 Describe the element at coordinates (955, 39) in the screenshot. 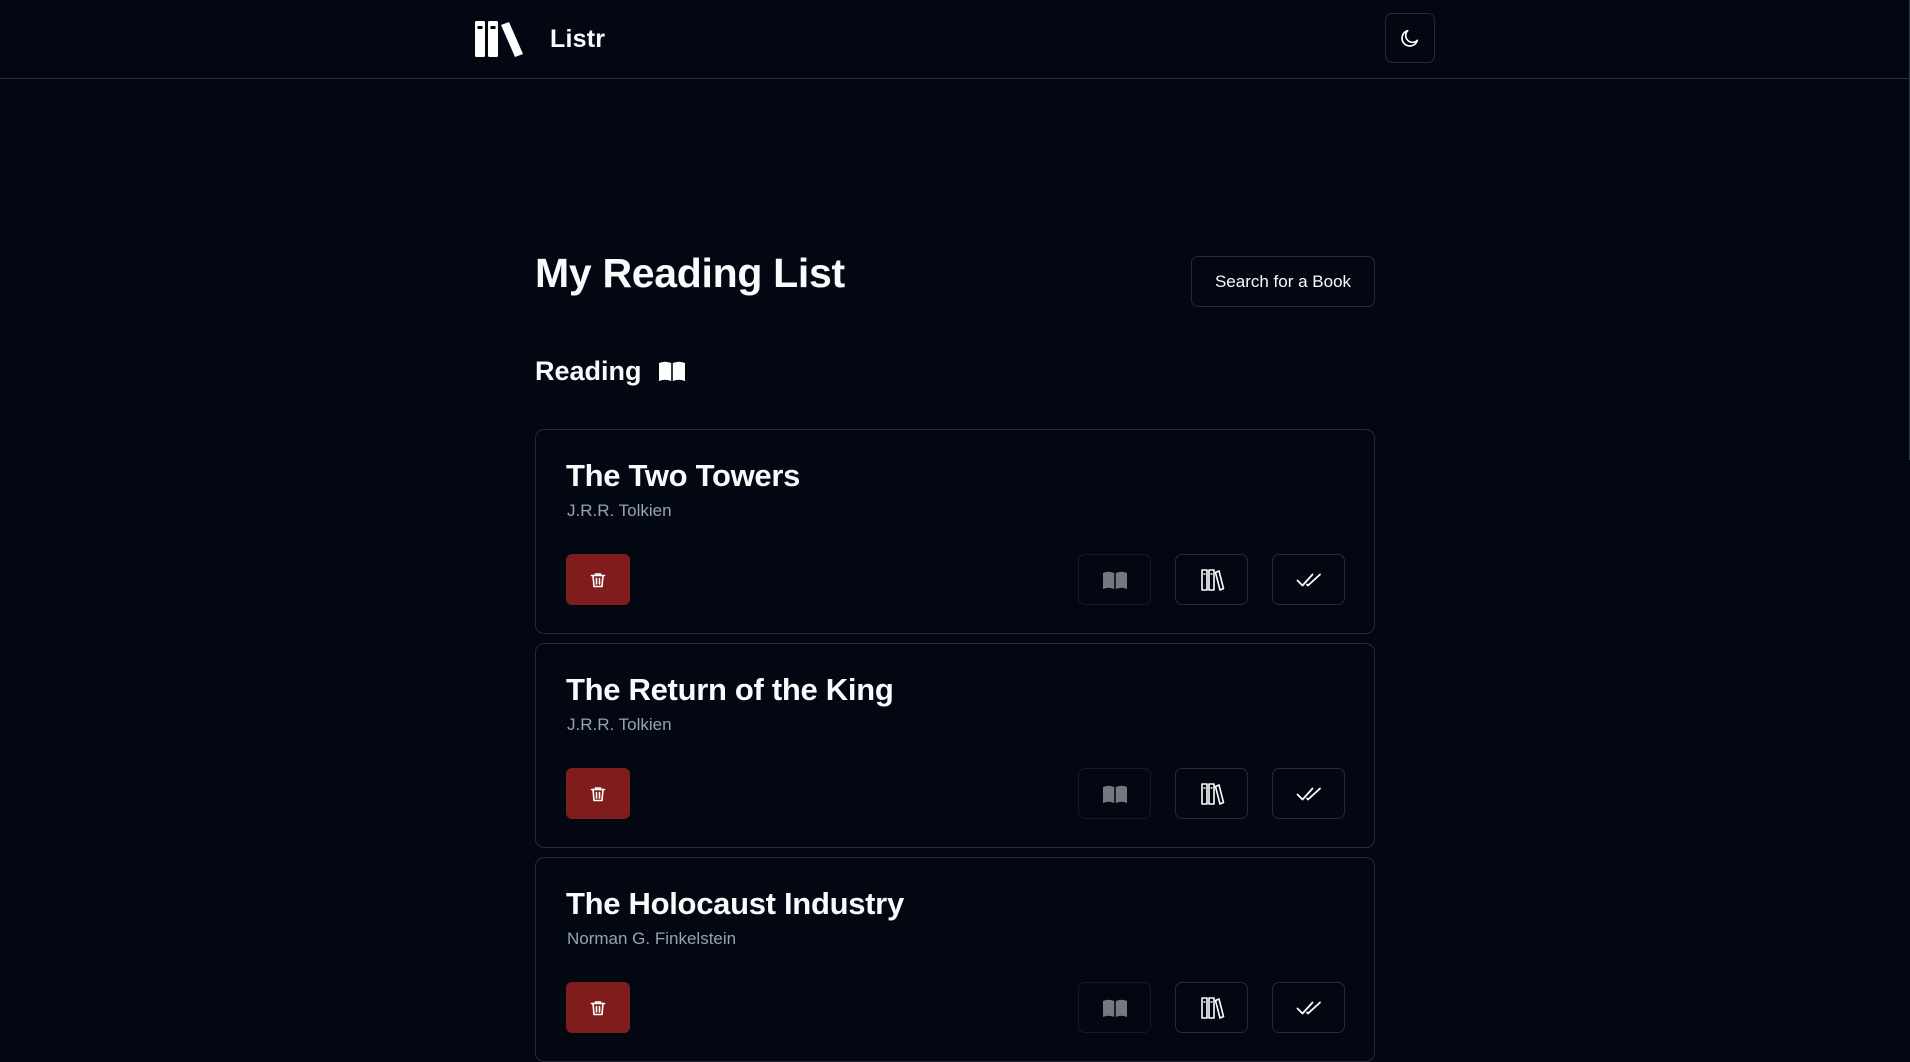

I see `top-navbar: Listr` at that location.